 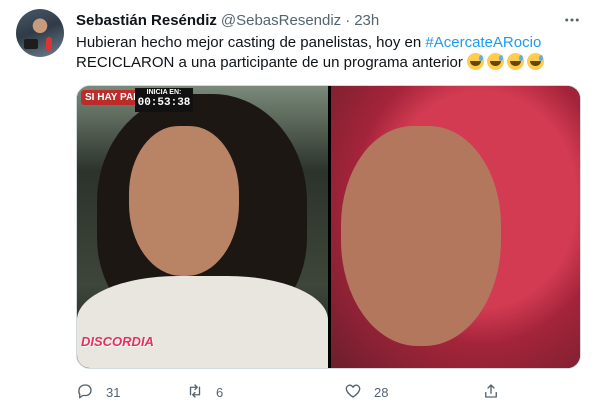 I want to click on share-button, so click(x=491, y=392).